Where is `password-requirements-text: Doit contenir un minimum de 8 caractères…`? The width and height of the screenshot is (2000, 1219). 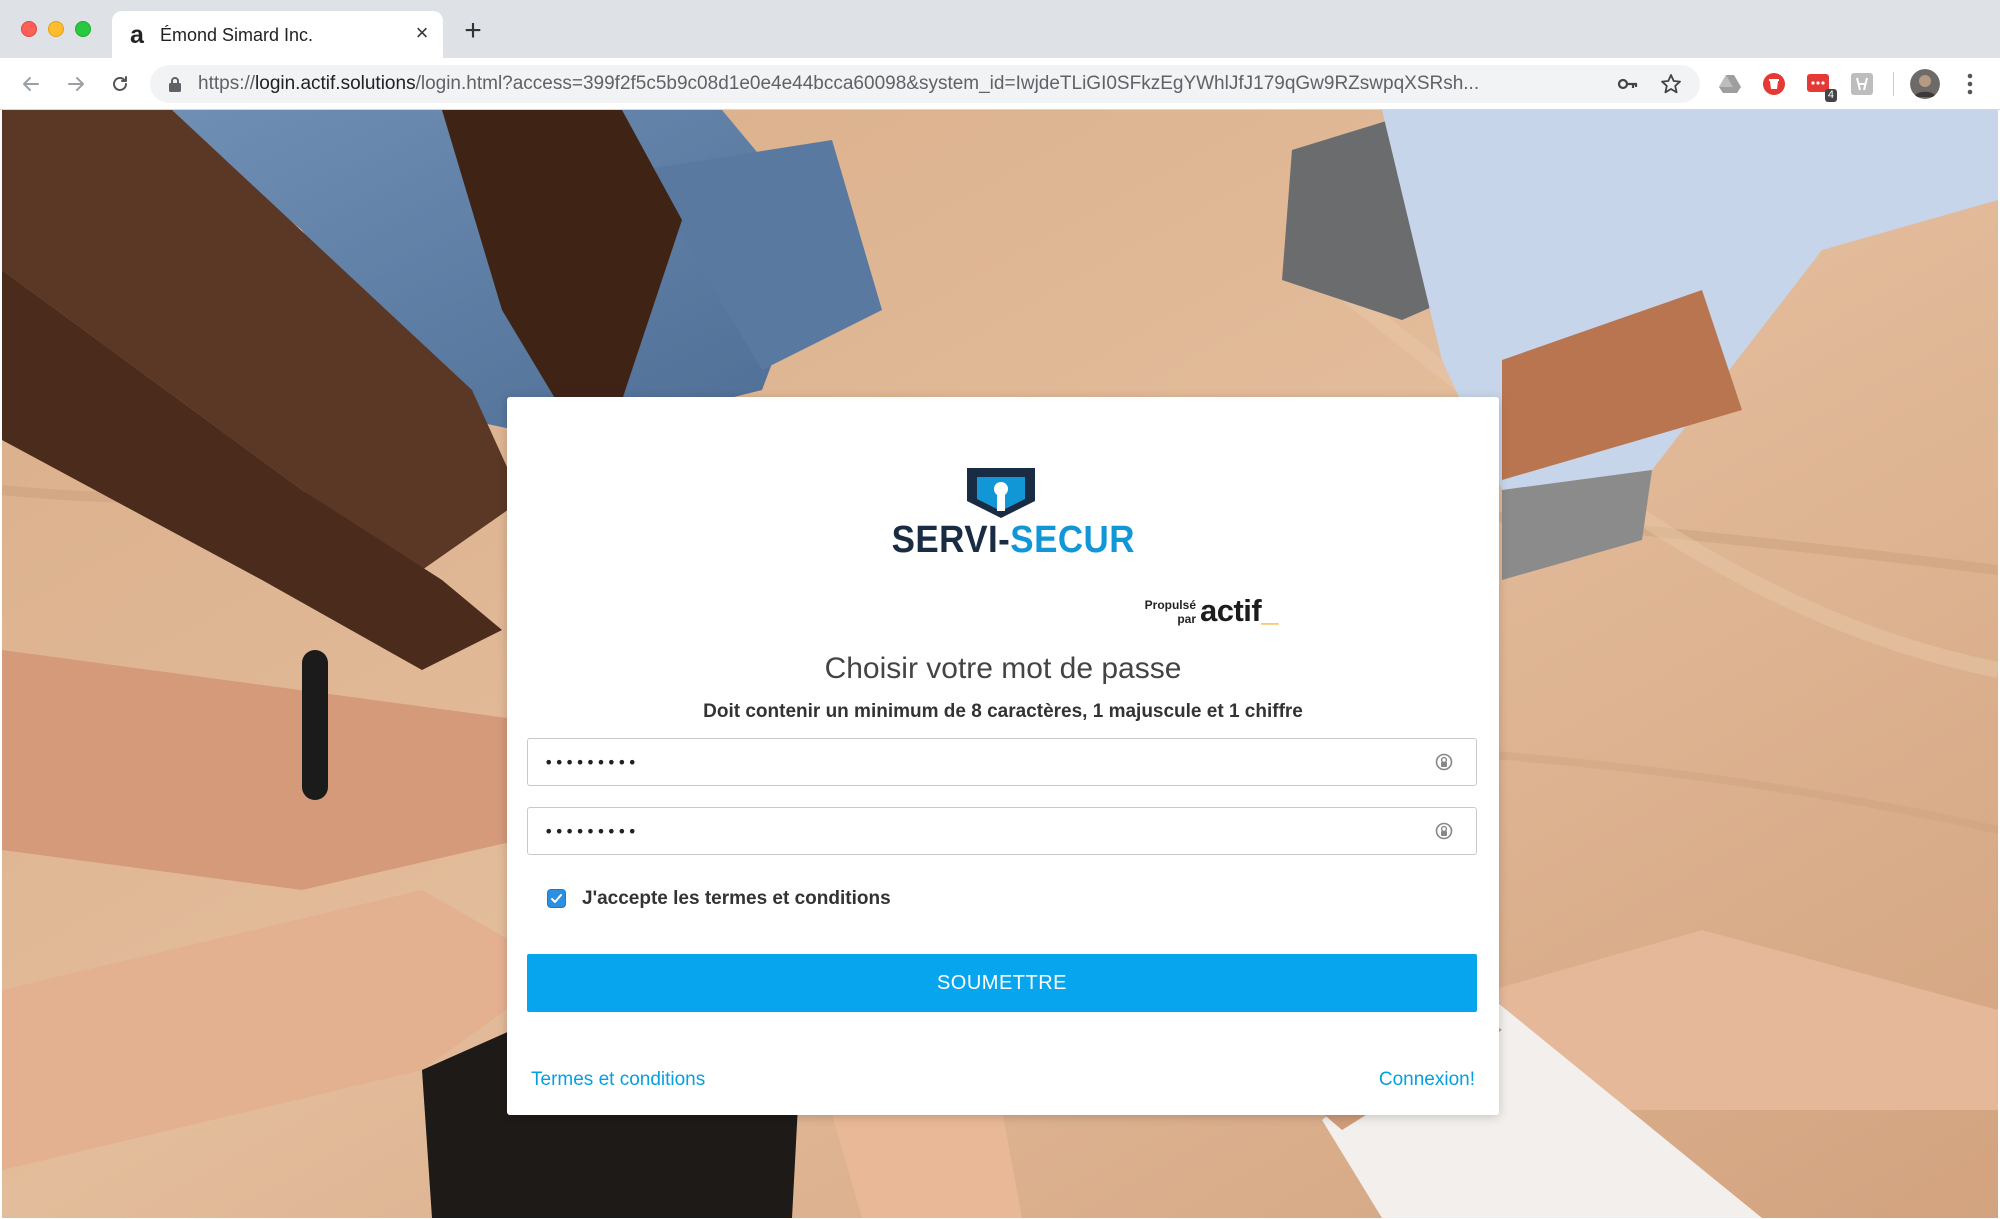
password-requirements-text: Doit contenir un minimum de 8 caractères… is located at coordinates (1003, 711).